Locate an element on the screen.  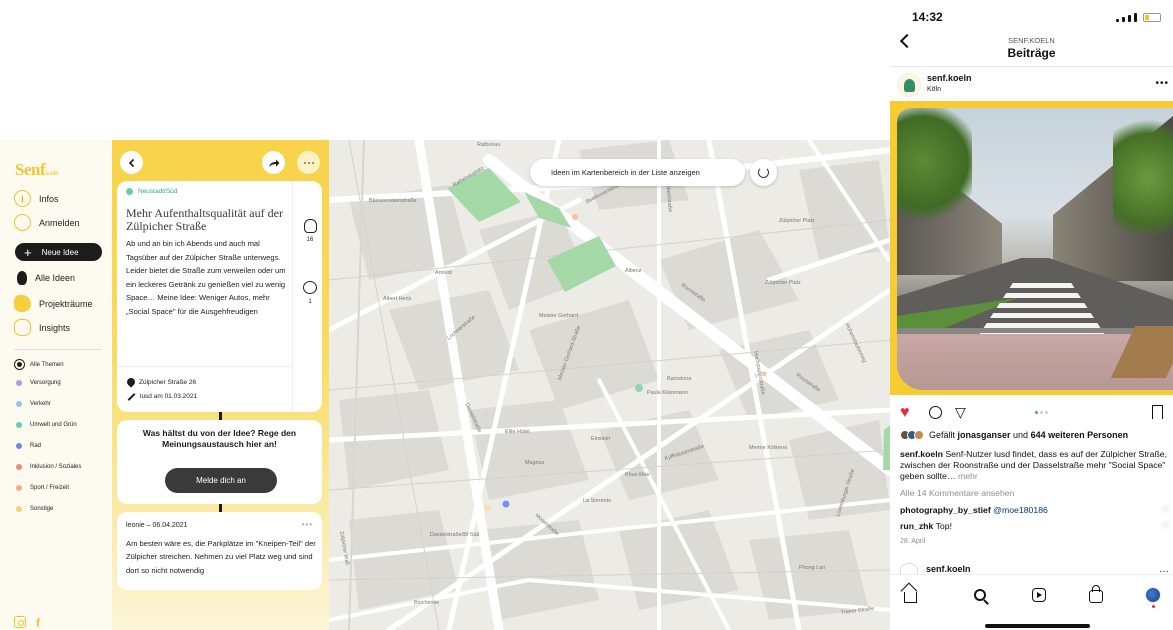
senf-logo: Senfkoeln is located at coordinates (37, 170).